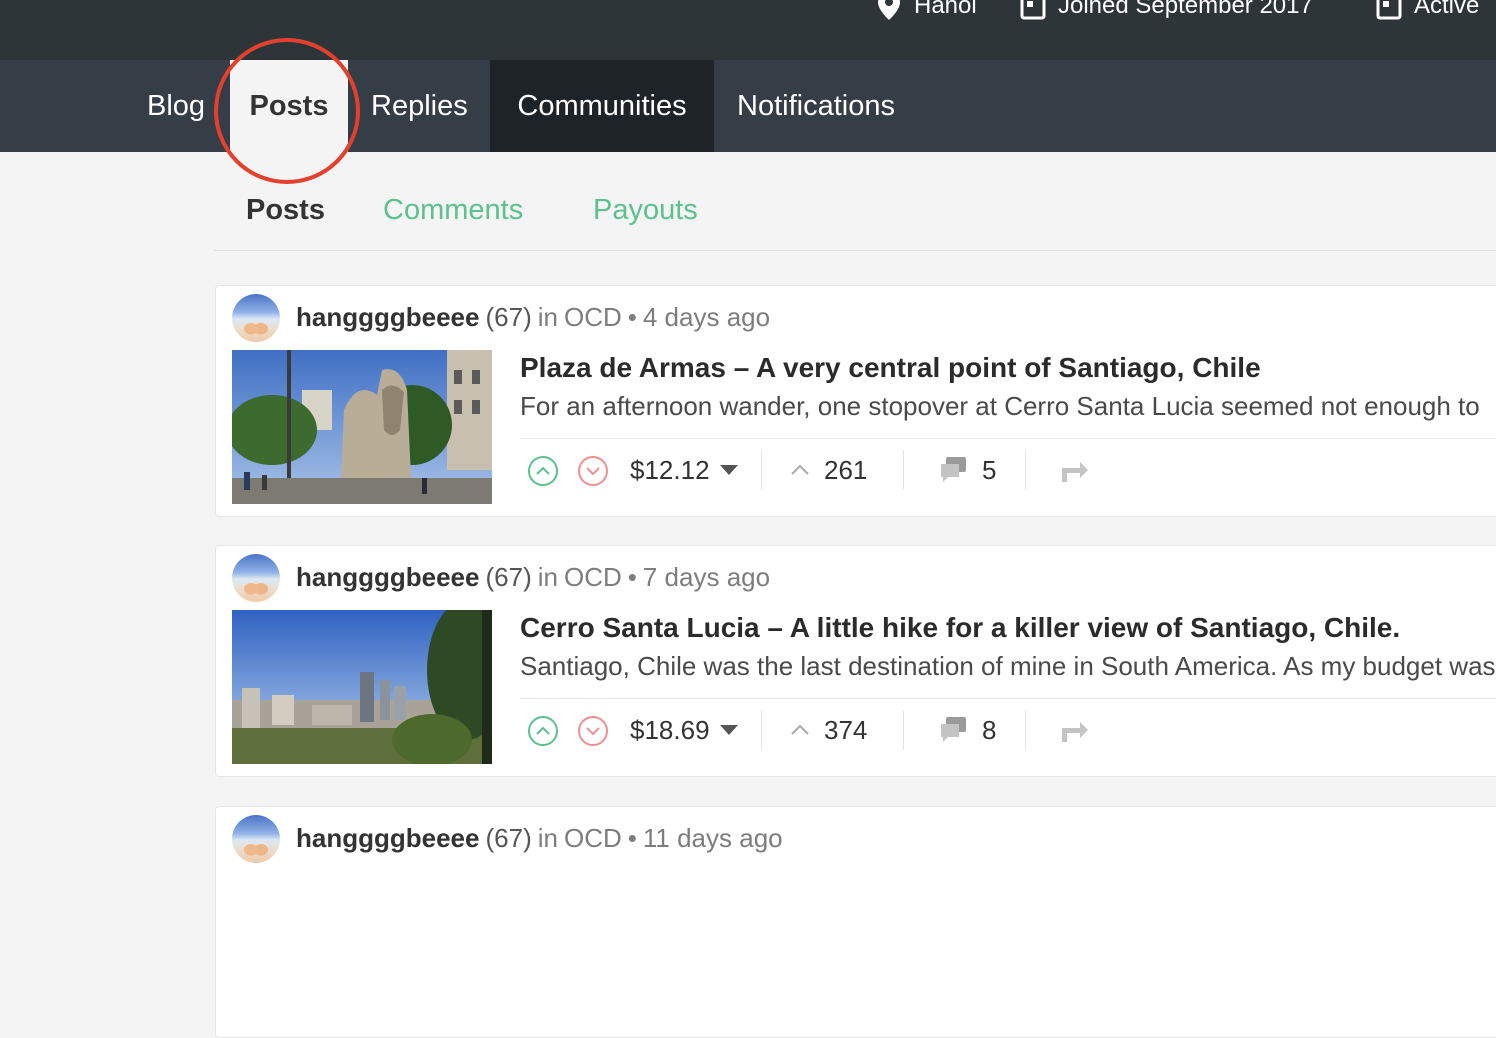 The height and width of the screenshot is (1038, 1496). What do you see at coordinates (1447, 9) in the screenshot?
I see `profile-active-text: Active` at bounding box center [1447, 9].